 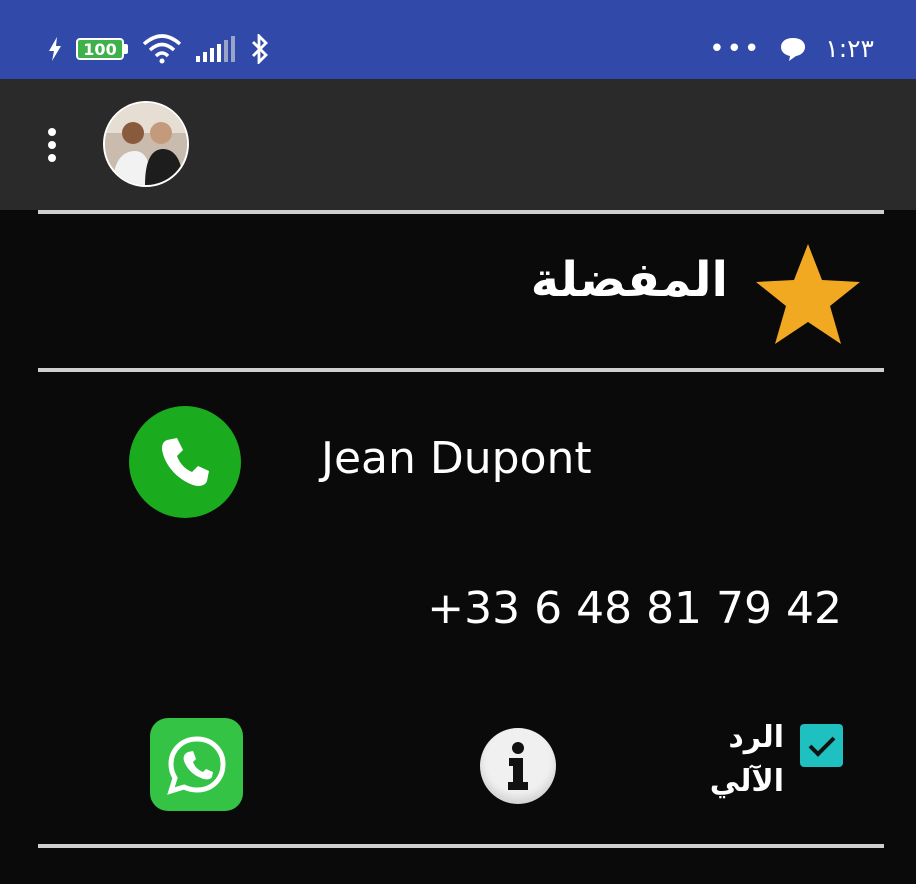 What do you see at coordinates (52, 147) in the screenshot?
I see `kebab-menu-icon` at bounding box center [52, 147].